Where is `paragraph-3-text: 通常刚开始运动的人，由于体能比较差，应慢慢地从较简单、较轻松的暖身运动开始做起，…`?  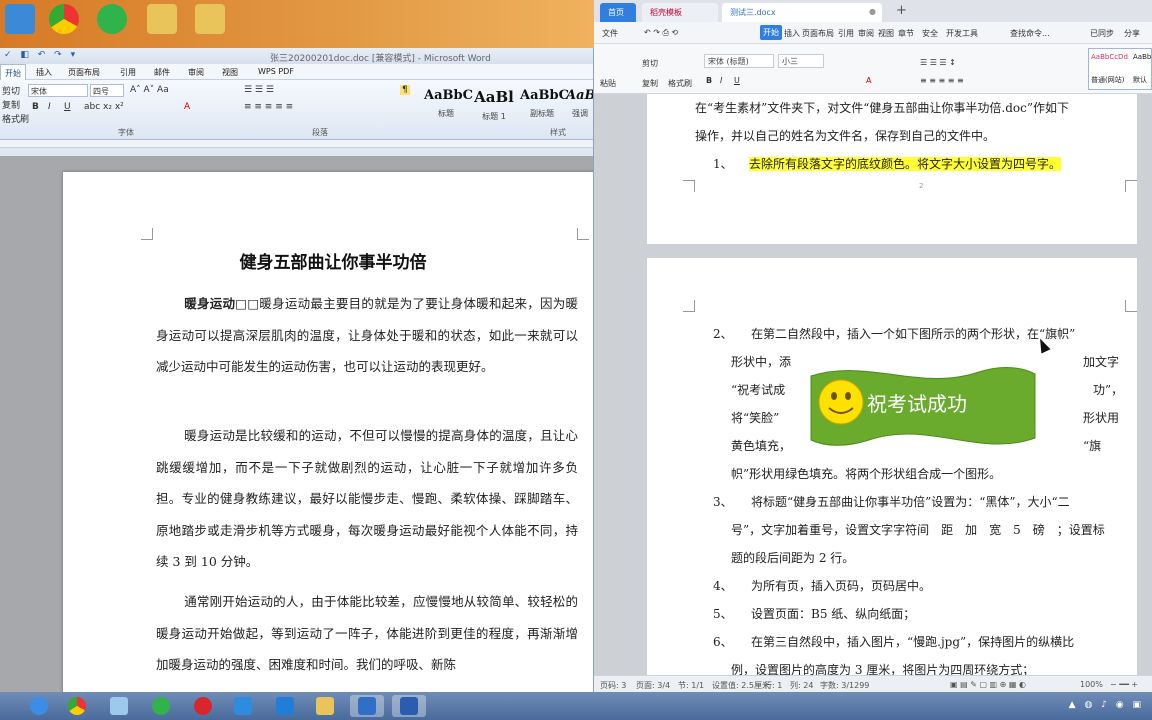
paragraph-3-text: 通常刚开始运动的人，由于体能比较差，应慢慢地从较简单、较轻松的暖身运动开始做起，… is located at coordinates (367, 633).